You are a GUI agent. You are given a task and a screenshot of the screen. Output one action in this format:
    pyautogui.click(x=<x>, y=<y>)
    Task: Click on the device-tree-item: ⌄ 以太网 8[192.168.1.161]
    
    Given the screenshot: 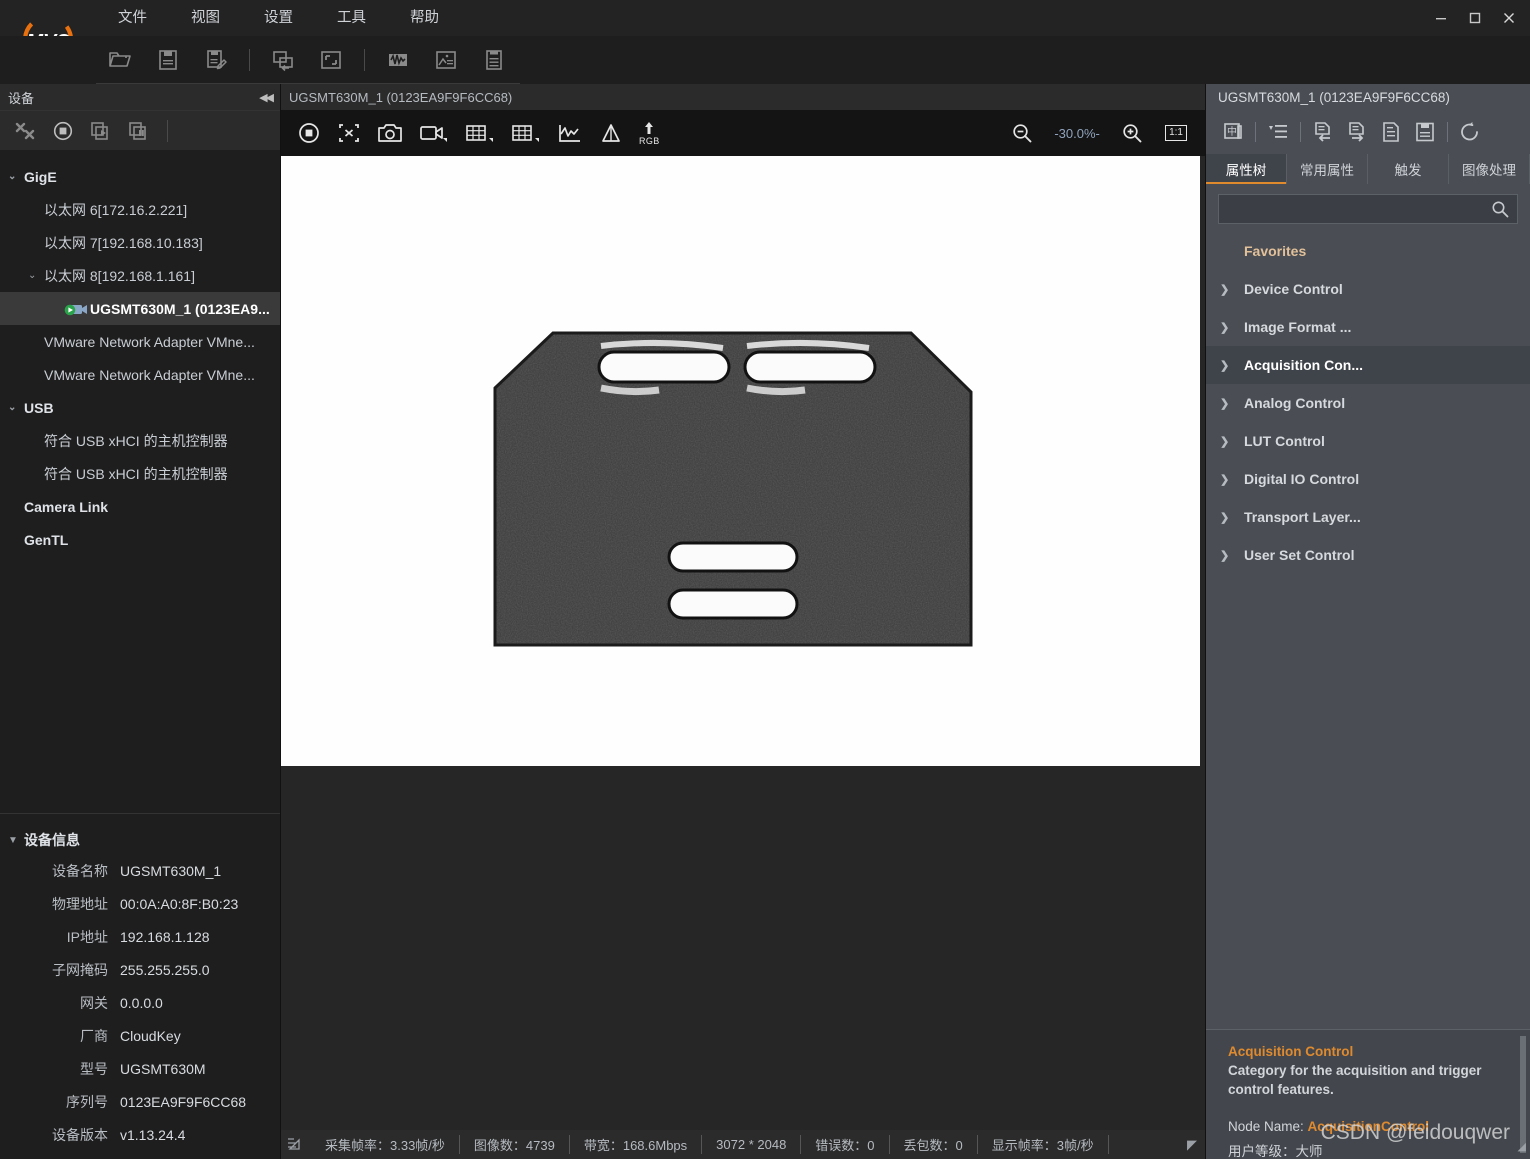 What is the action you would take?
    pyautogui.click(x=140, y=275)
    